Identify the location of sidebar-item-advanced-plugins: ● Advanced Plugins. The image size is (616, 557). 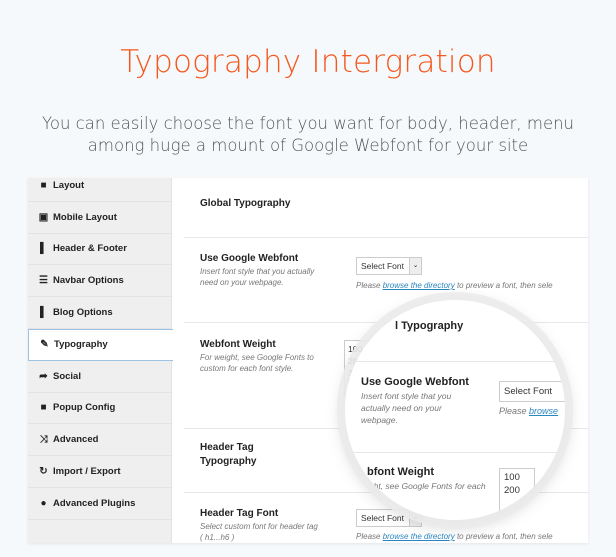
(99, 504).